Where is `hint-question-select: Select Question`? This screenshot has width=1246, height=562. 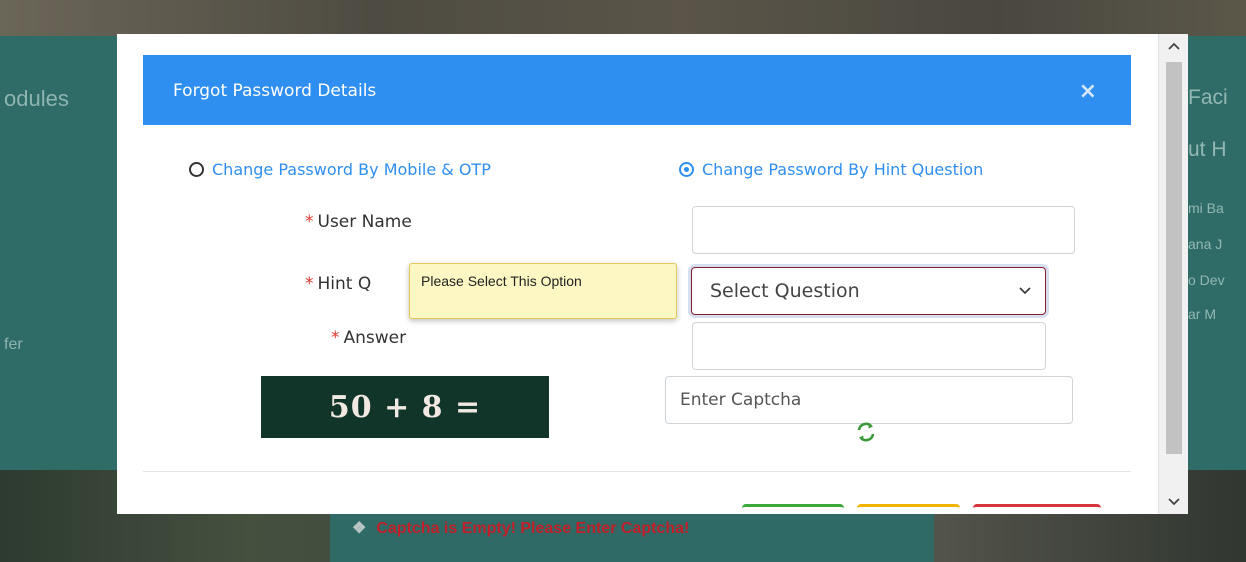 hint-question-select: Select Question is located at coordinates (868, 291).